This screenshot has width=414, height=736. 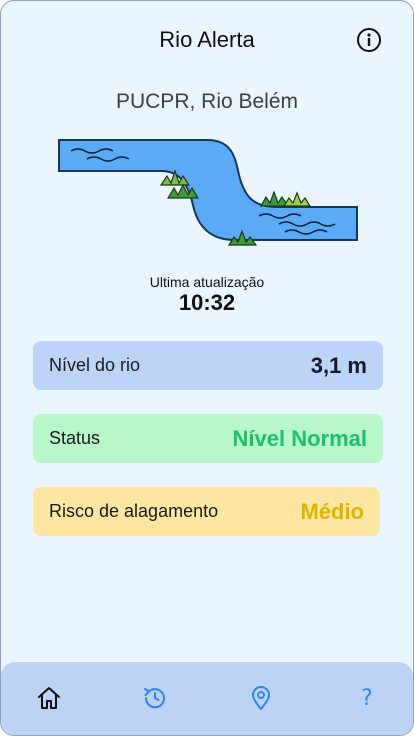 What do you see at coordinates (332, 511) in the screenshot?
I see `flood-risk-value: Médio` at bounding box center [332, 511].